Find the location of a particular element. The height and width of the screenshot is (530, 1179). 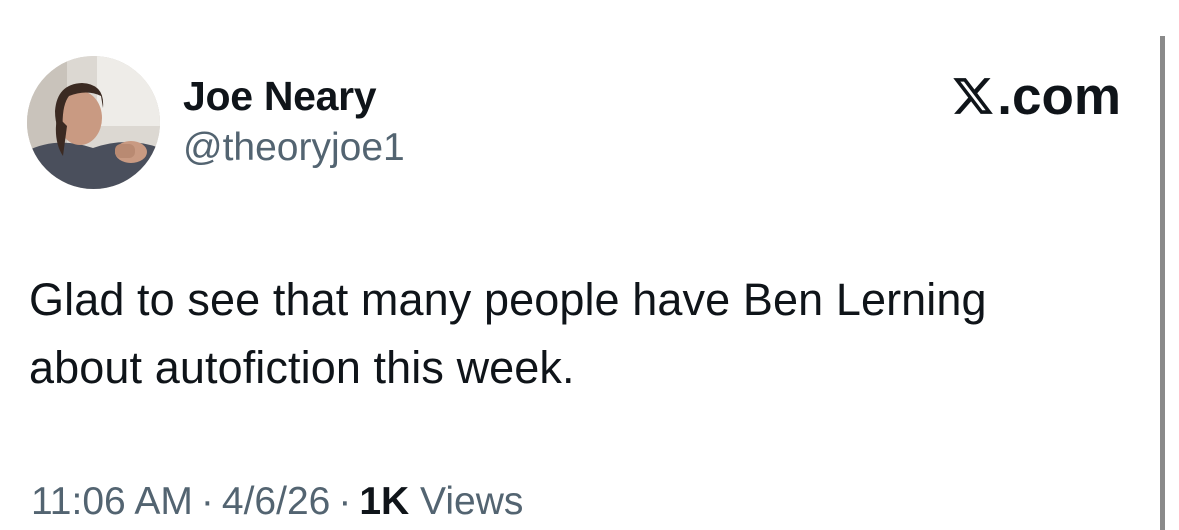

author-display-name: Joe Neary is located at coordinates (280, 96).